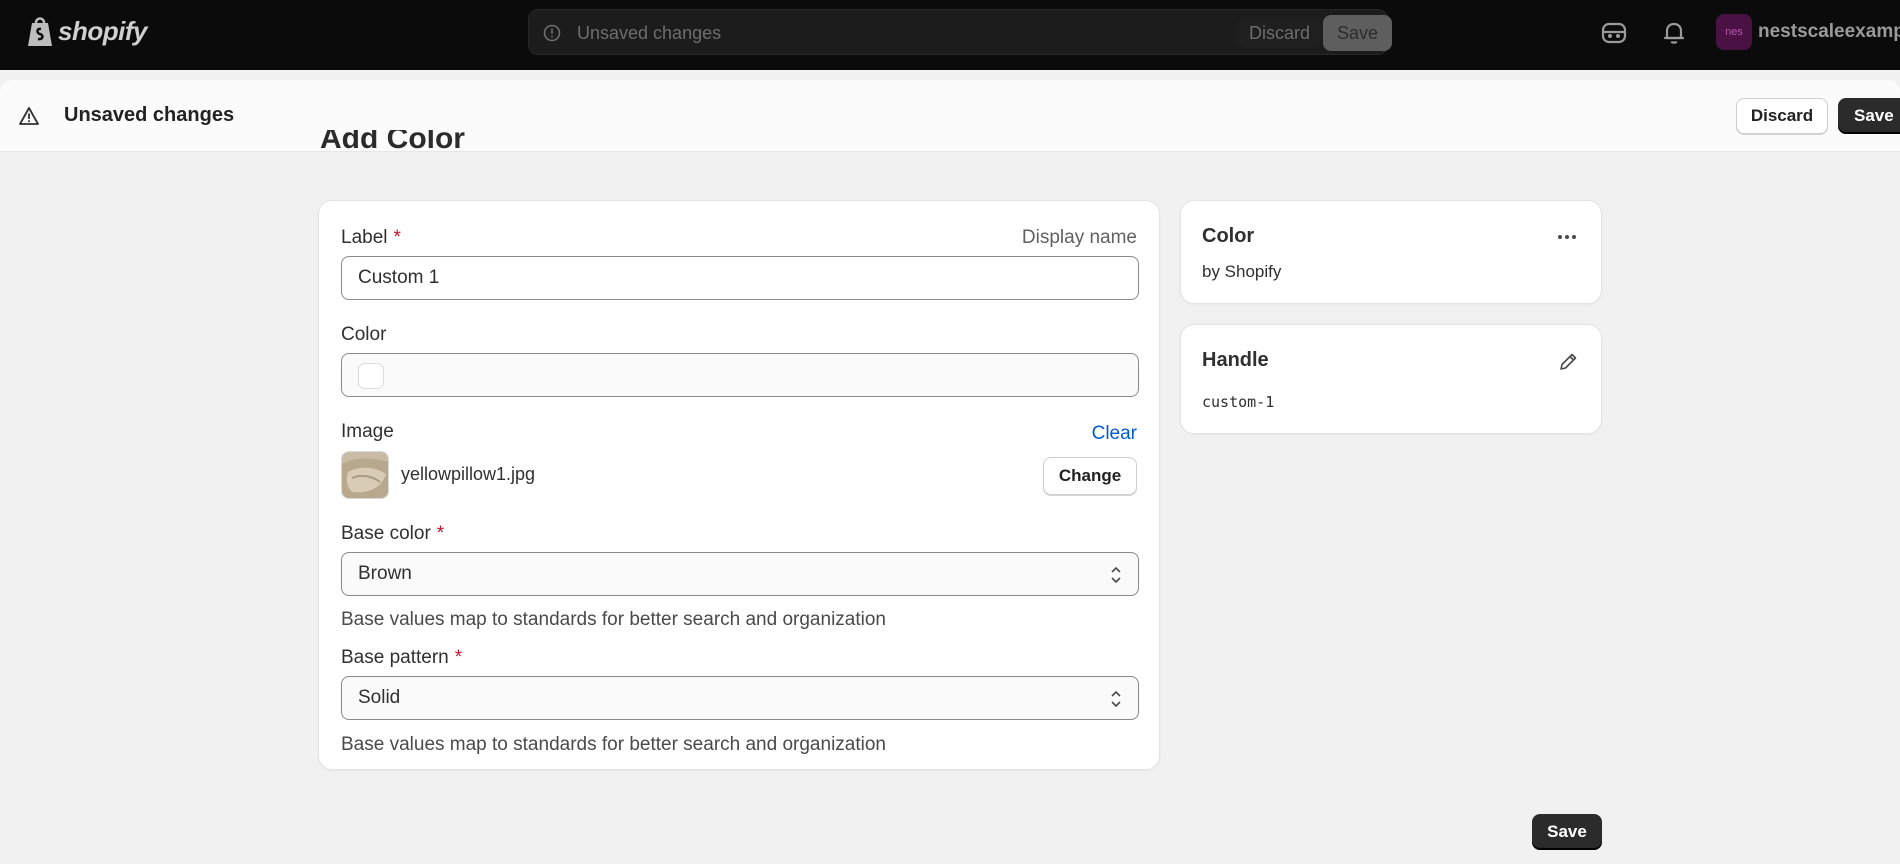 Image resolution: width=1900 pixels, height=864 pixels. Describe the element at coordinates (1391, 379) in the screenshot. I see `handle-card: Handle custom-1` at that location.